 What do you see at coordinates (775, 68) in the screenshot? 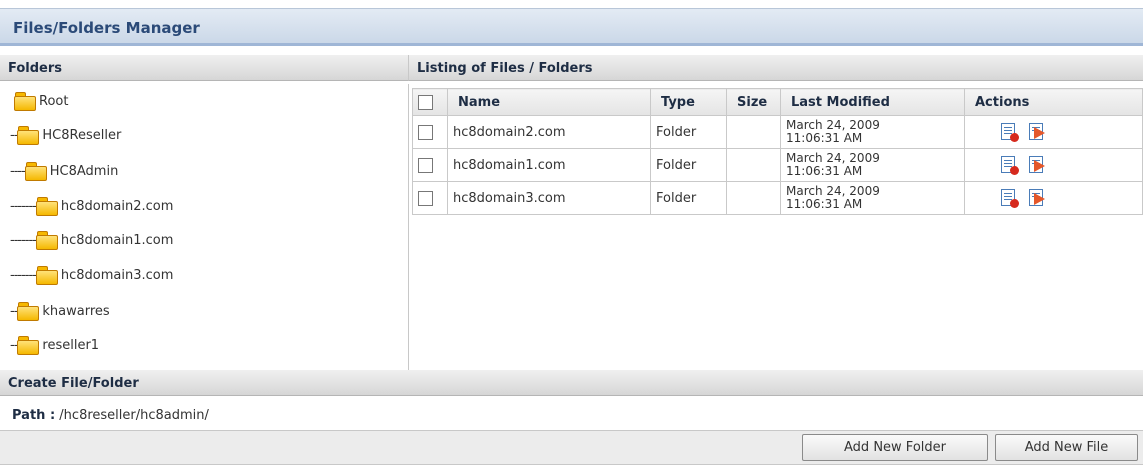
I see `listing-header: Listing of Files / Folders` at bounding box center [775, 68].